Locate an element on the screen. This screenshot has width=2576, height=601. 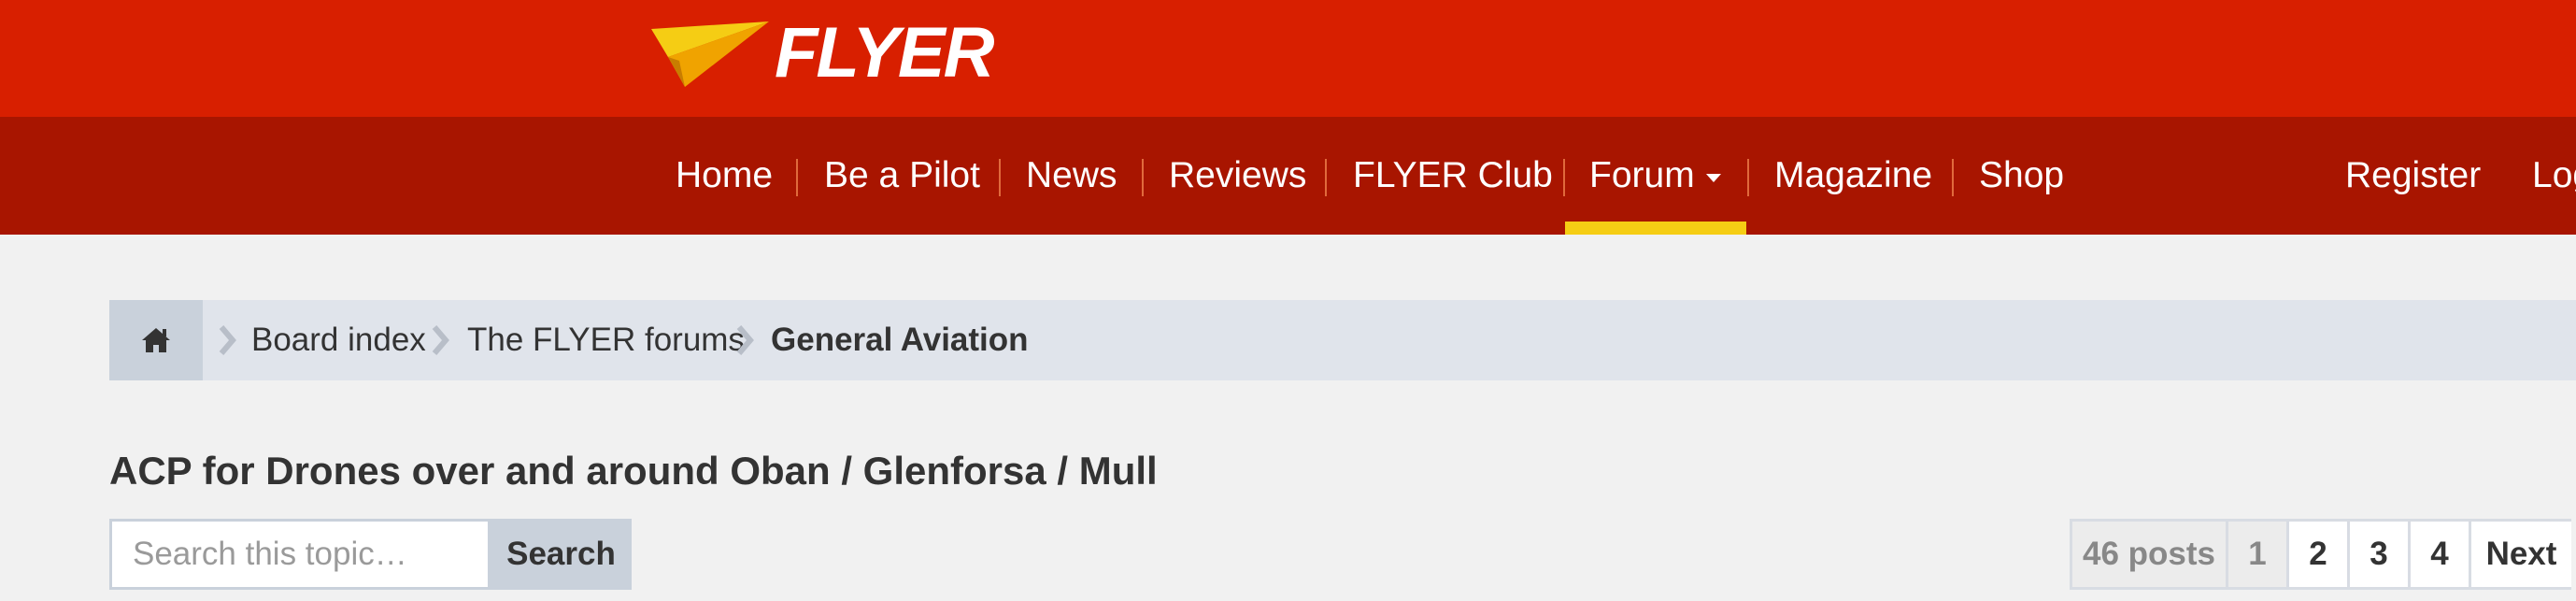
nav-register: Register is located at coordinates (2413, 176).